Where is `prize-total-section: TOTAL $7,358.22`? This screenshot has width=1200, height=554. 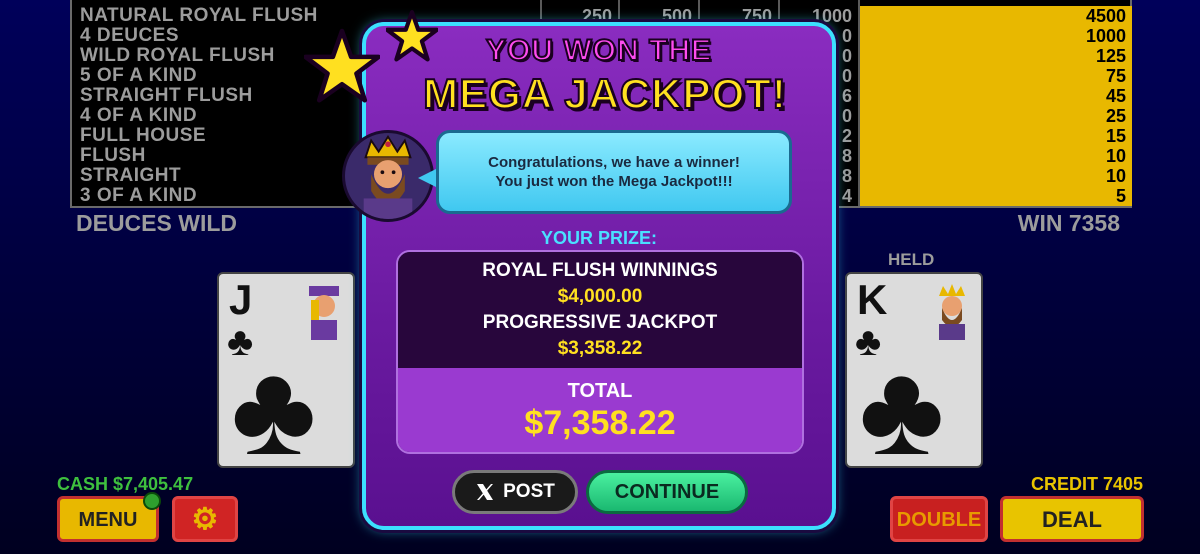
prize-total-section: TOTAL $7,358.22 is located at coordinates (600, 410).